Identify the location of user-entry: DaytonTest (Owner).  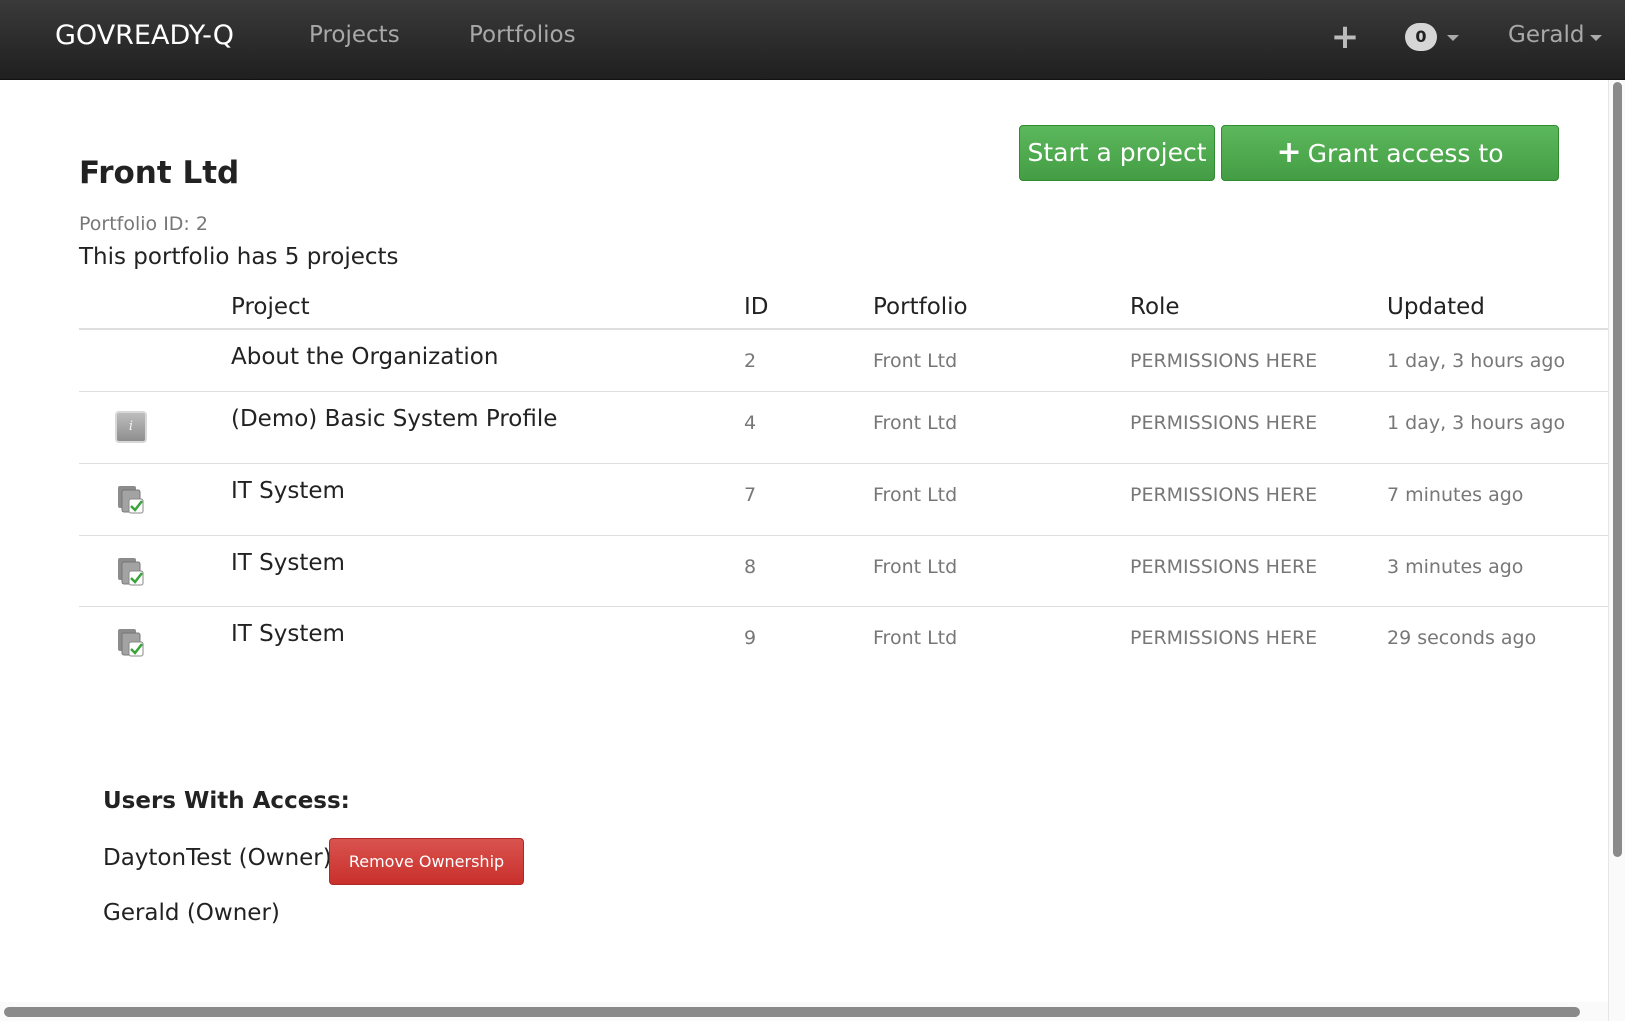
(217, 858).